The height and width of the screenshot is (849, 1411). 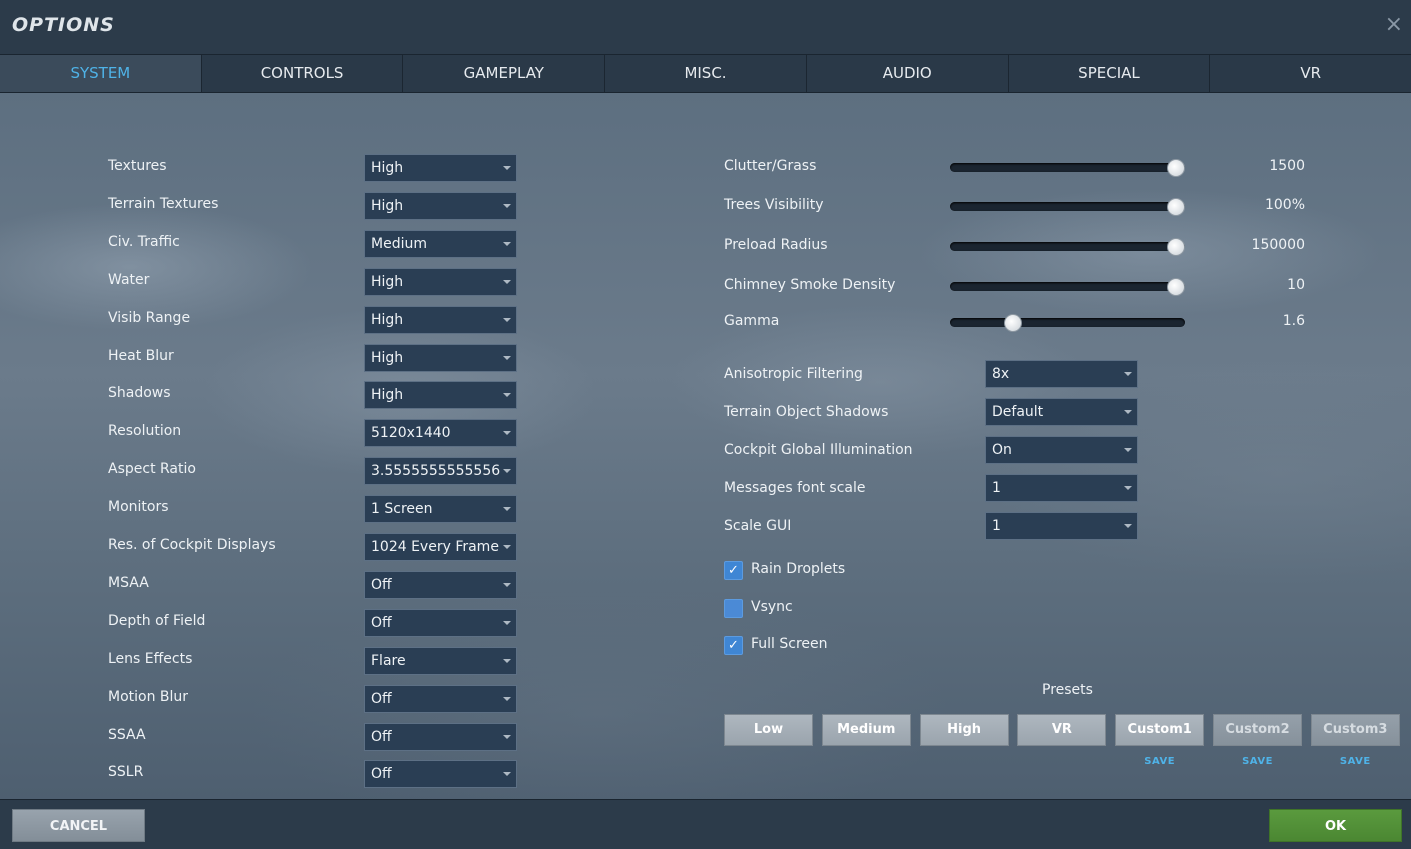 What do you see at coordinates (150, 659) in the screenshot?
I see `setting-label-lens-effects: Lens Effects` at bounding box center [150, 659].